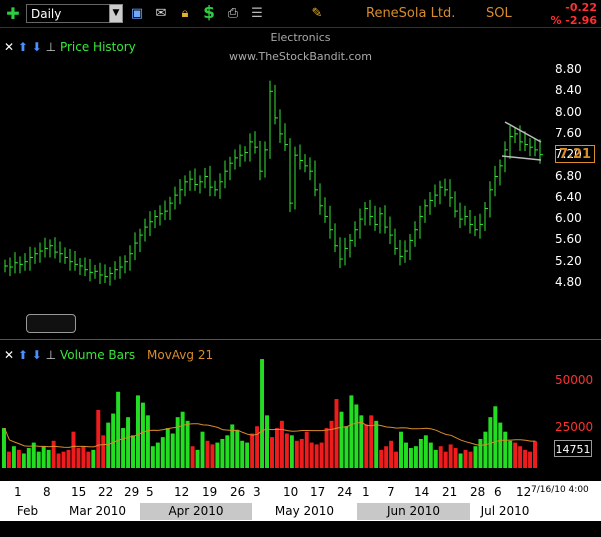 The image size is (601, 537). Describe the element at coordinates (137, 13) in the screenshot. I see `save-icon: ▣` at that location.